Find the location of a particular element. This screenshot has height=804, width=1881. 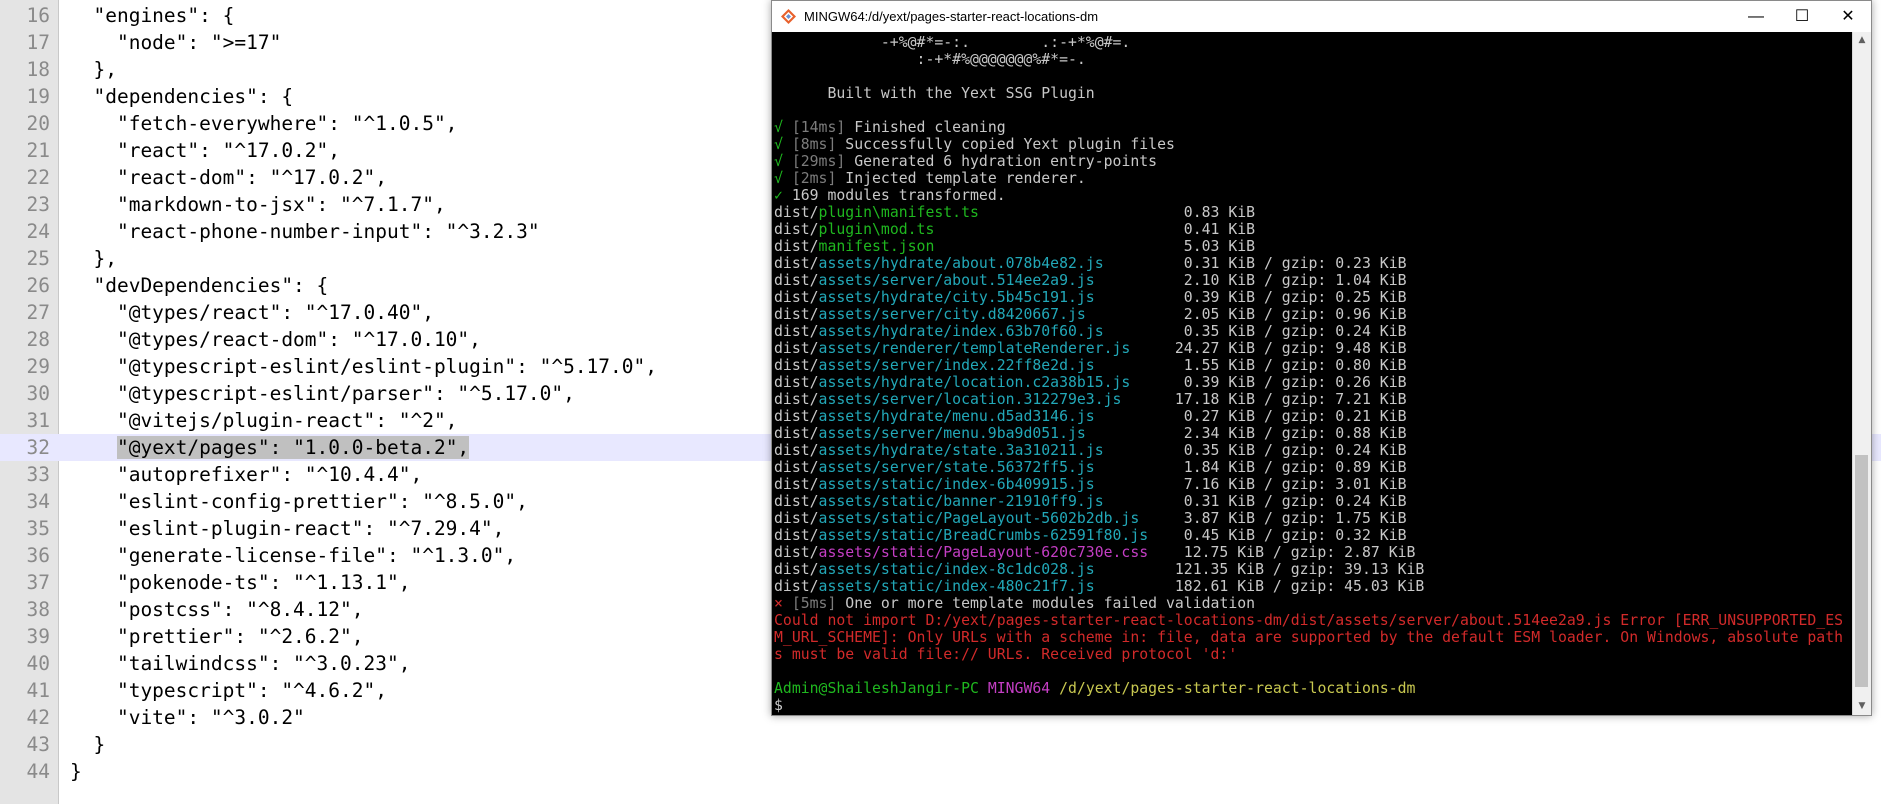

terminal-text: assets/static/index-8c1dc028.js is located at coordinates (996, 569).